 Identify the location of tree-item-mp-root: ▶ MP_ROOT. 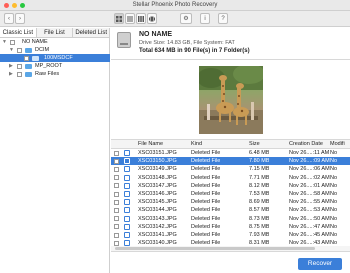
(55, 66).